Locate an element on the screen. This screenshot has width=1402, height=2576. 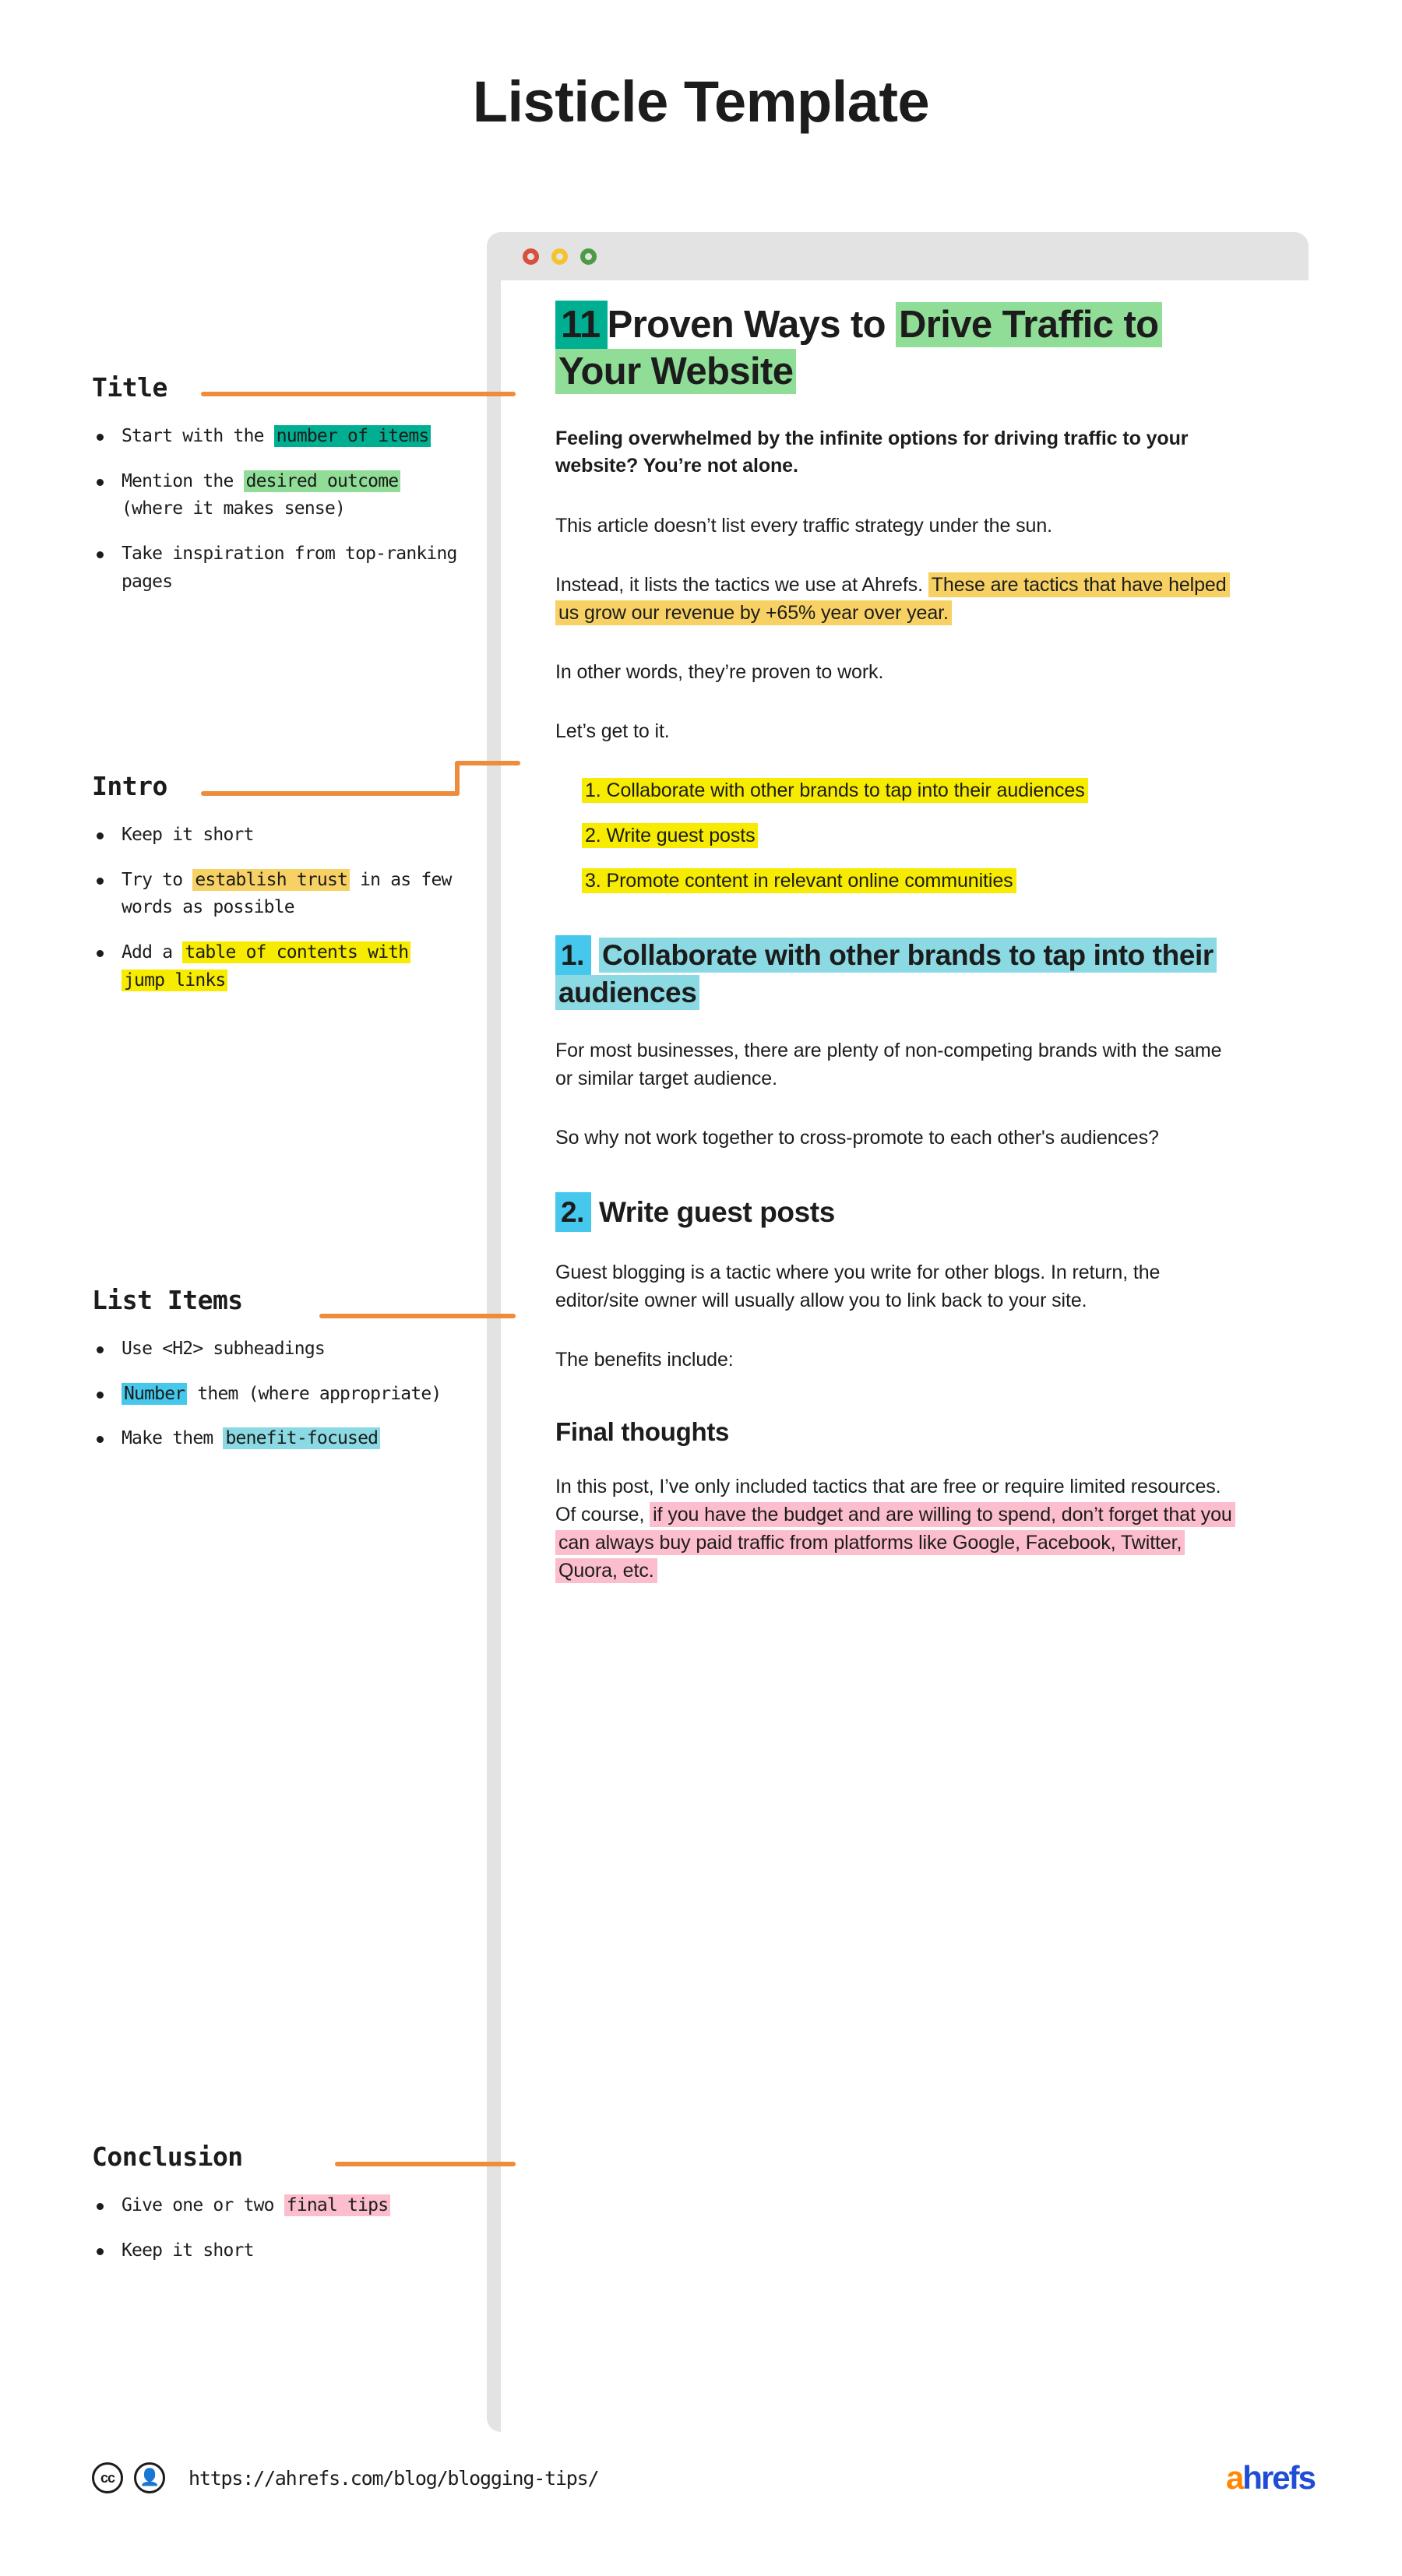
item-highlight: desired outcome is located at coordinates (322, 481).